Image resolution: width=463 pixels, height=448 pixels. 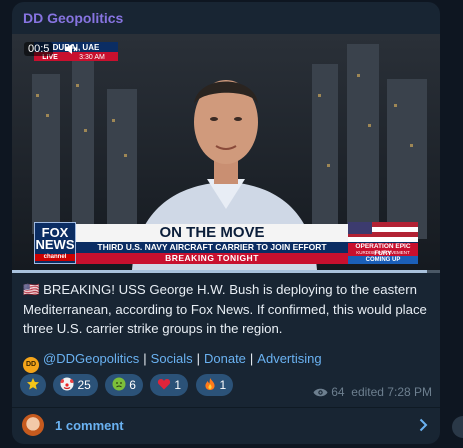 I want to click on network-sub: channel, so click(x=55, y=257).